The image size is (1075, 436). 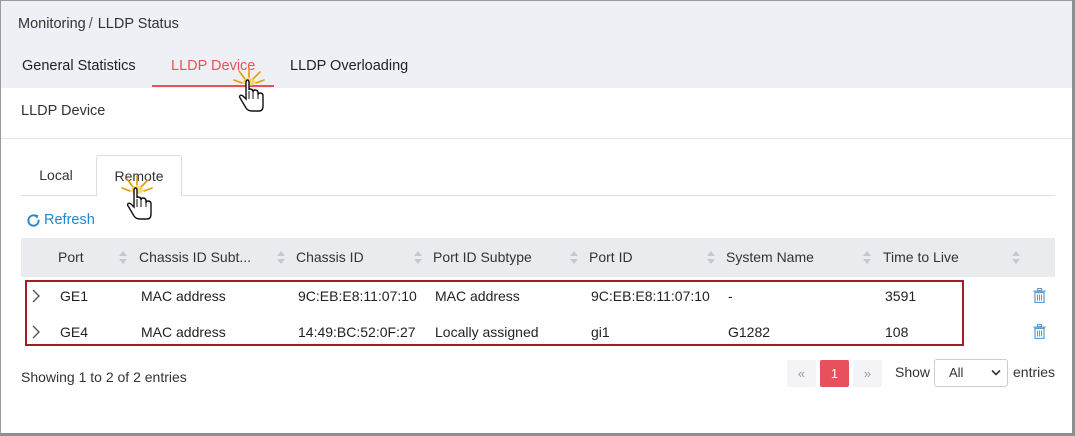 I want to click on tab-lldp-overloading: LLDP Overloading, so click(x=349, y=72).